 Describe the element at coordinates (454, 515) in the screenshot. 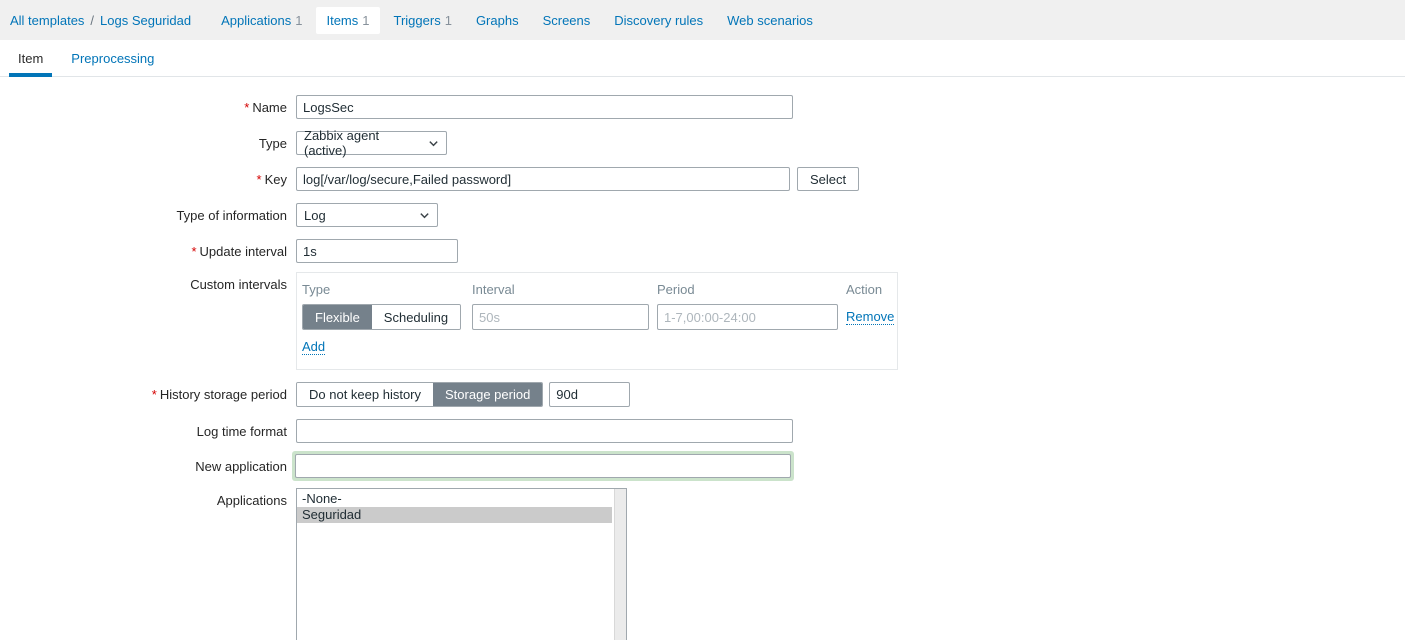

I see `application-option-seguridad: Seguridad` at that location.